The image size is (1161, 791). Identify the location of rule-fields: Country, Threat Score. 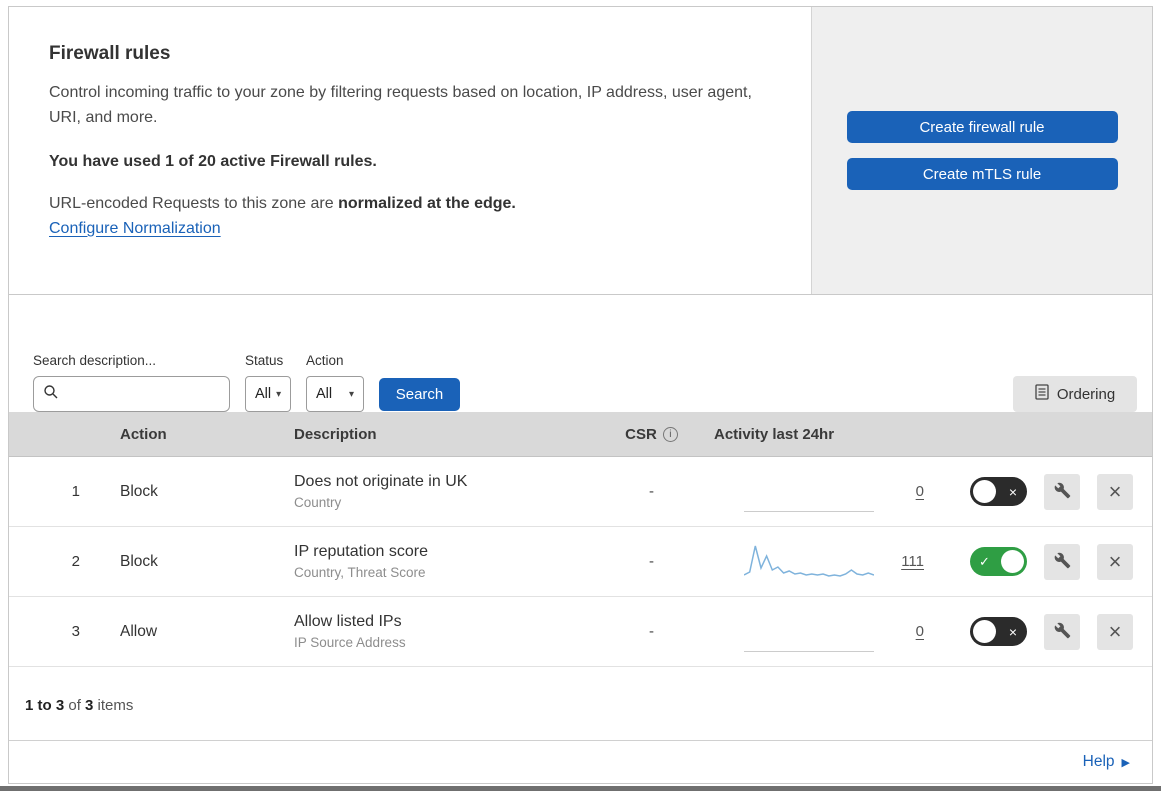
(360, 572).